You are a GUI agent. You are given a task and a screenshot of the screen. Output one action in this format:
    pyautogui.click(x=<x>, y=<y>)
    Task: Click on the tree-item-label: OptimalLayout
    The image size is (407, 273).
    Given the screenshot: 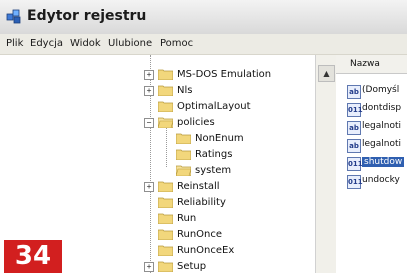 What is the action you would take?
    pyautogui.click(x=214, y=106)
    